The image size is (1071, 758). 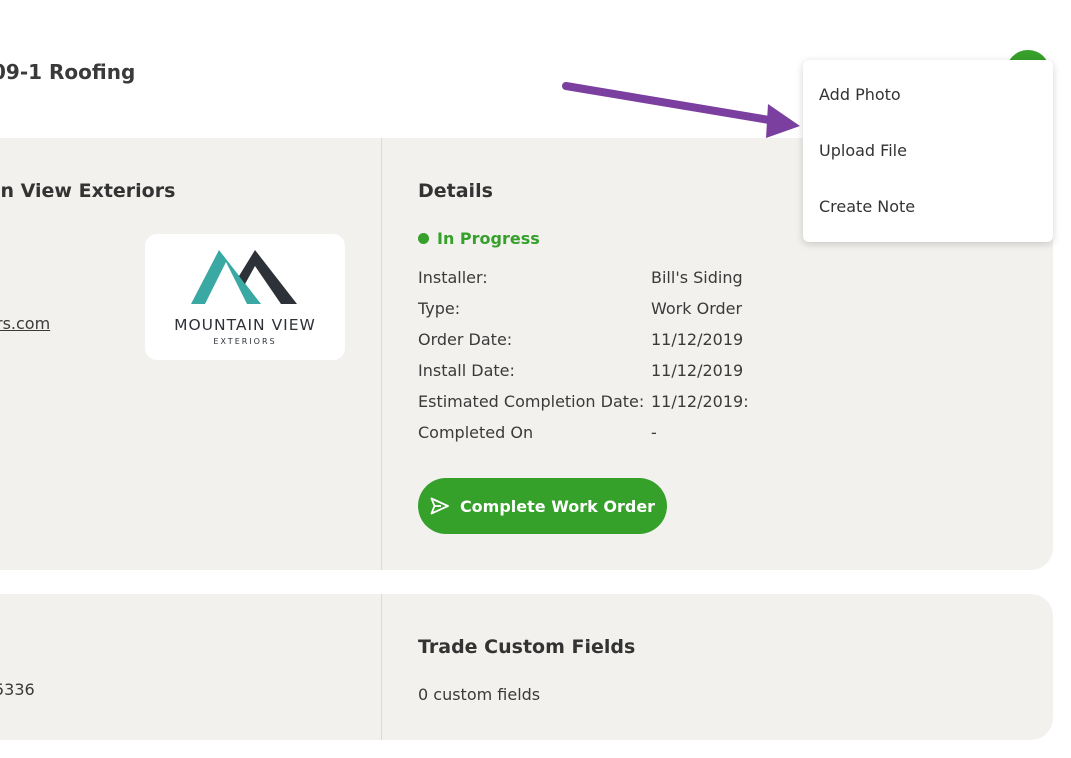 I want to click on annotation-arrow-icon, so click(x=681, y=110).